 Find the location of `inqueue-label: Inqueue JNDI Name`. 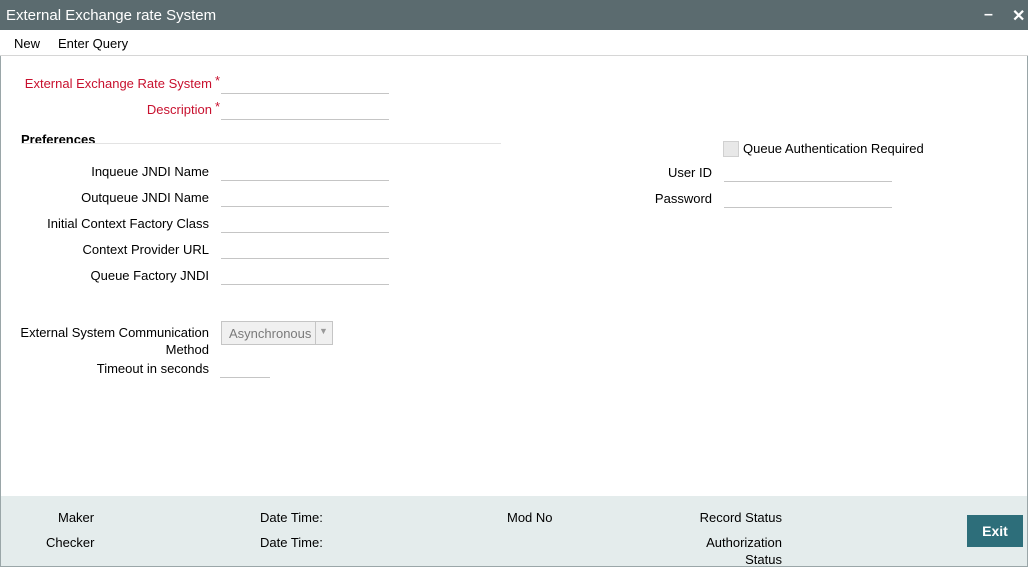

inqueue-label: Inqueue JNDI Name is located at coordinates (150, 171).